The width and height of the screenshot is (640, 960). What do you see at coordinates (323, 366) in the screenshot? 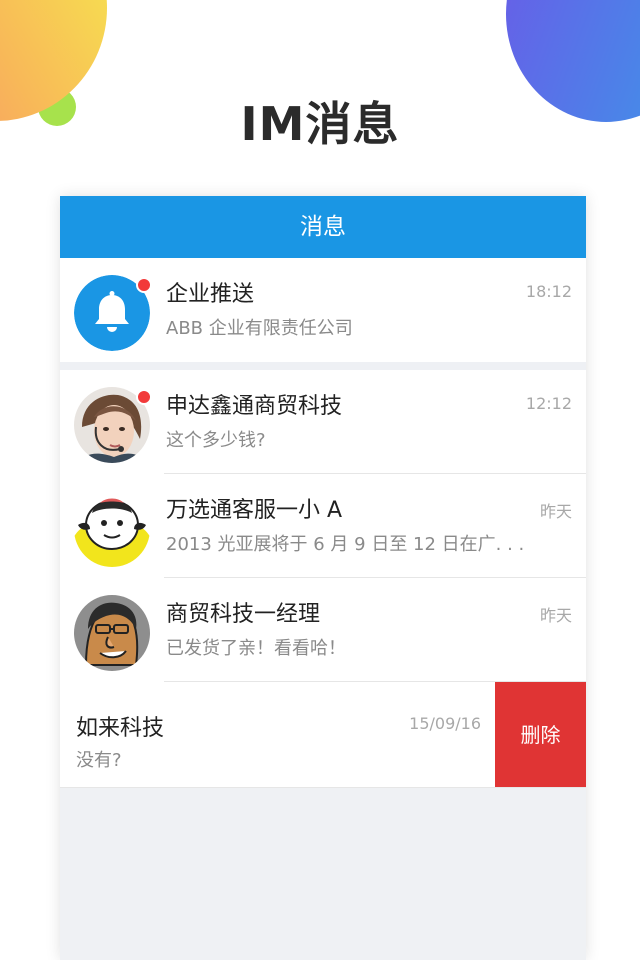
I see `section-divider` at bounding box center [323, 366].